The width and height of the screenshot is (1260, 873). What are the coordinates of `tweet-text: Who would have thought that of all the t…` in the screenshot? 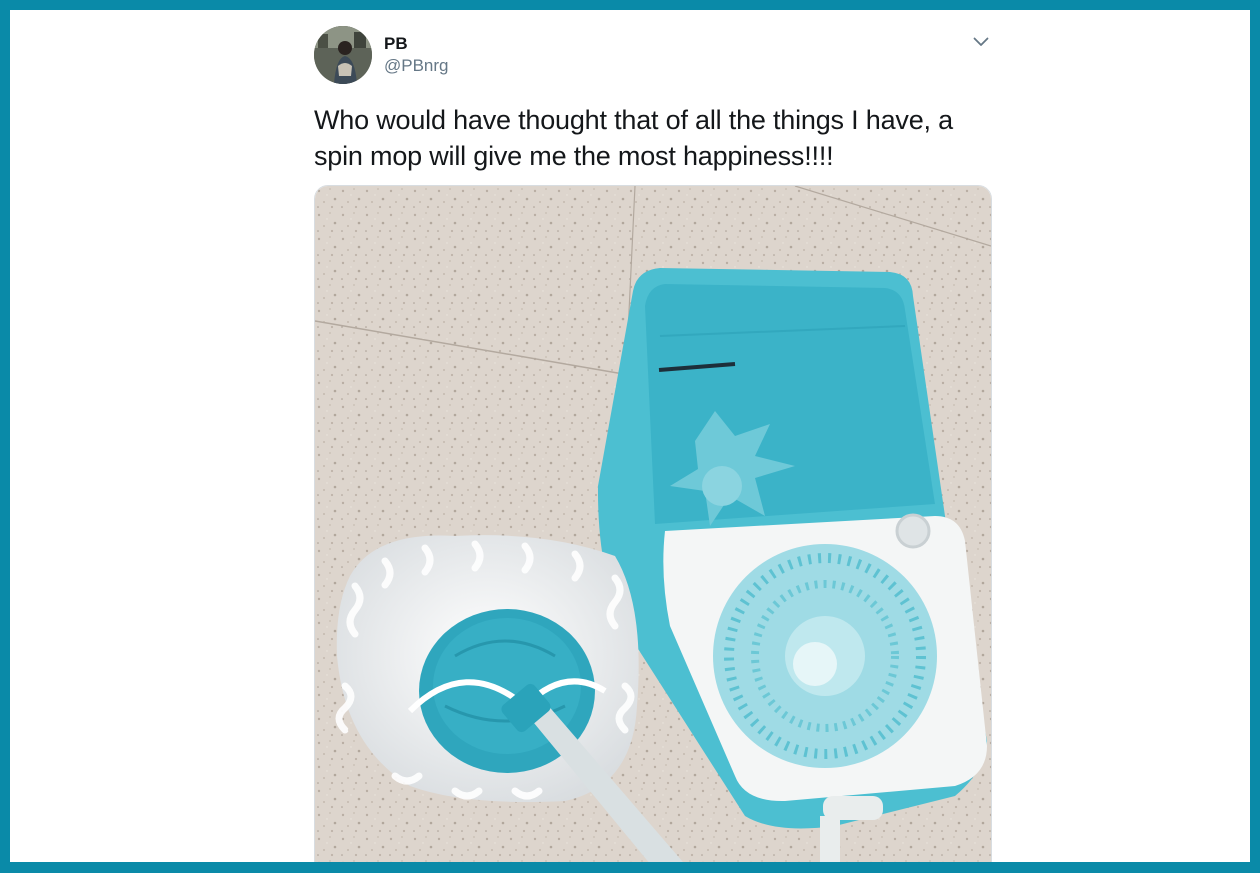 It's located at (633, 138).